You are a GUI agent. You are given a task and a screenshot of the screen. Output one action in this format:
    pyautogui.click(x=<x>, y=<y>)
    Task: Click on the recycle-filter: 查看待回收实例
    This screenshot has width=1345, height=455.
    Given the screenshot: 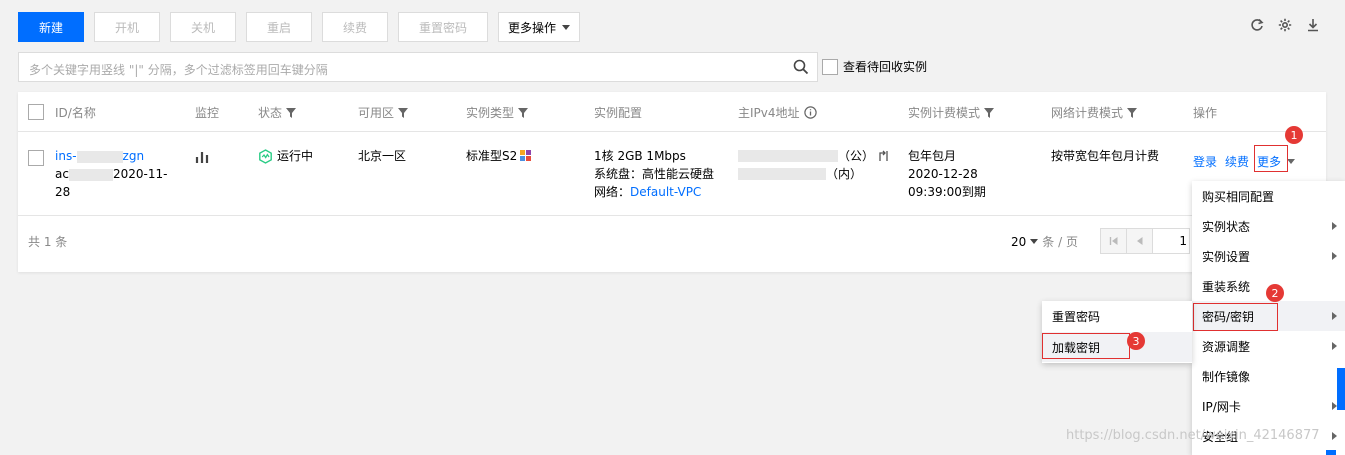 What is the action you would take?
    pyautogui.click(x=874, y=66)
    